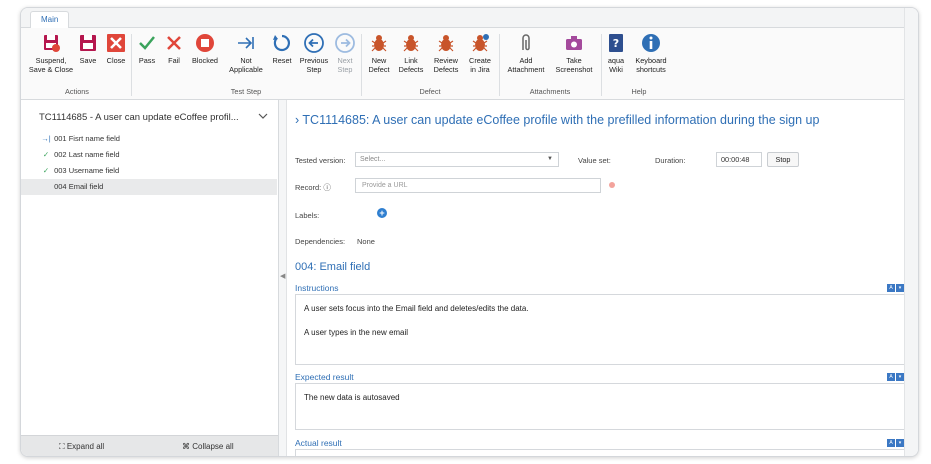  I want to click on blocked-button: Blocked, so click(205, 49).